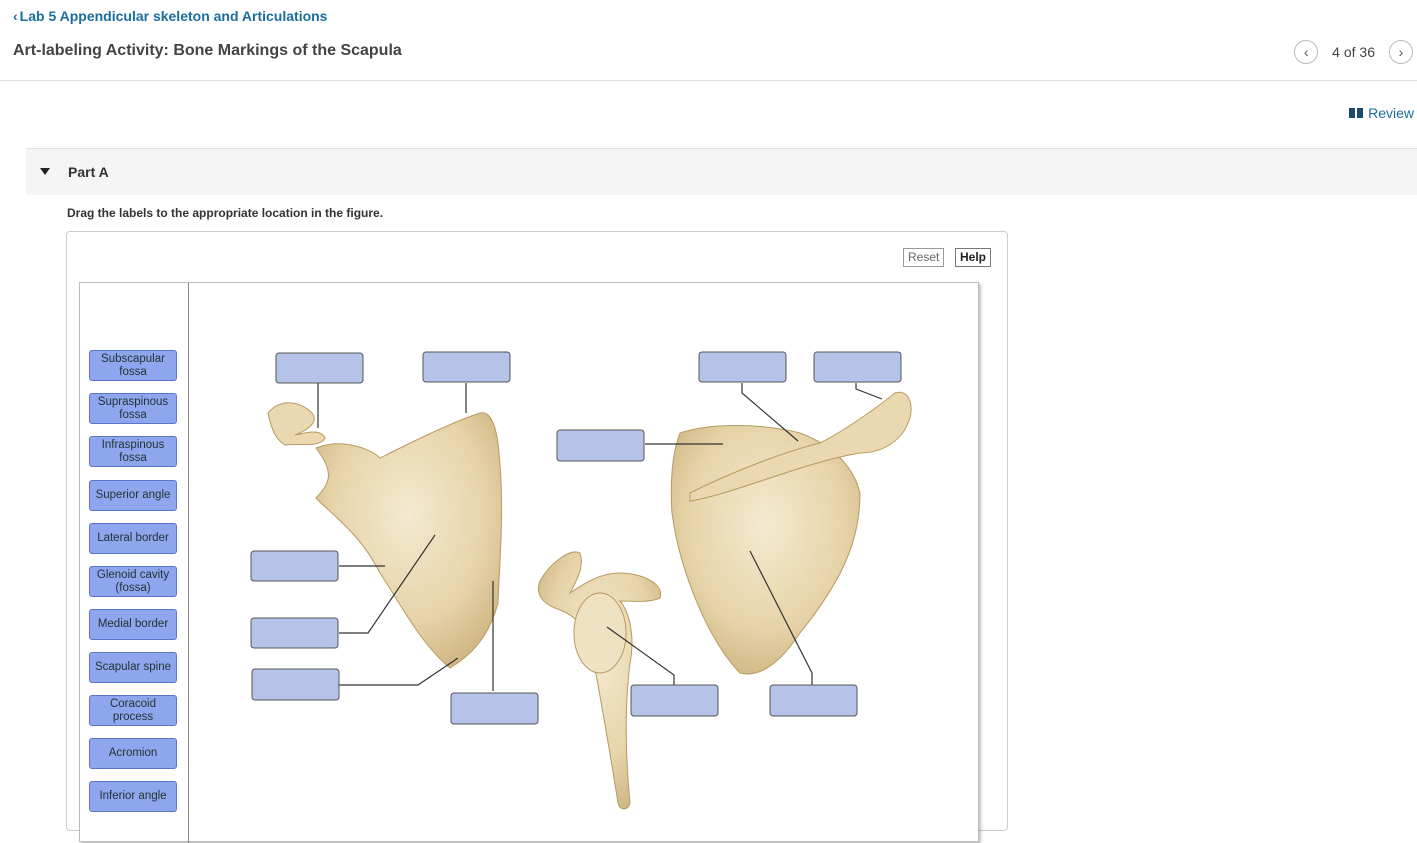 This screenshot has width=1417, height=843. I want to click on part-title: Part A, so click(88, 172).